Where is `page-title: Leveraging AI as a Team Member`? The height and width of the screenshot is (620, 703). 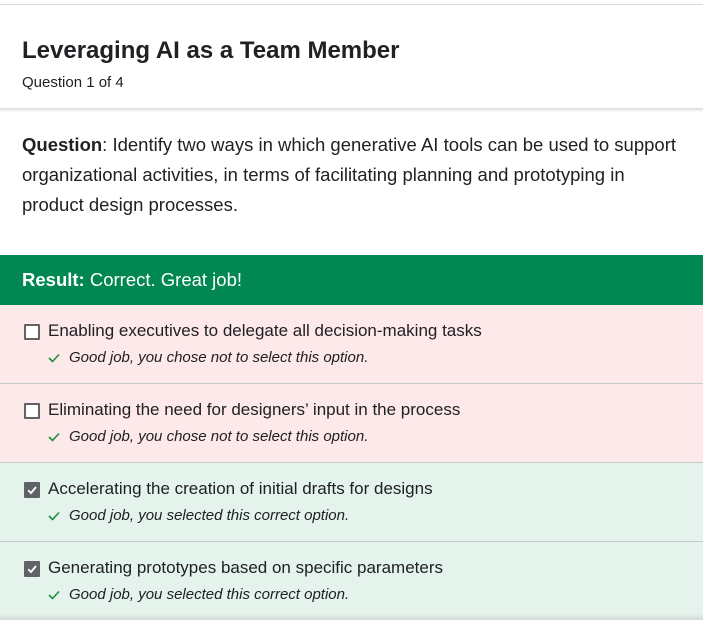 page-title: Leveraging AI as a Team Member is located at coordinates (211, 50).